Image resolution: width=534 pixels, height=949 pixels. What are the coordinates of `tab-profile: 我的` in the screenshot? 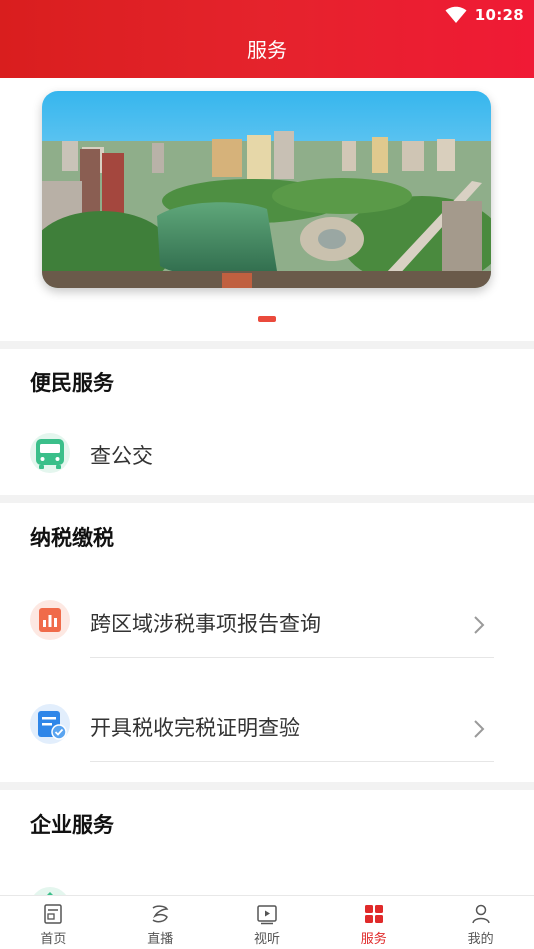 It's located at (480, 922).